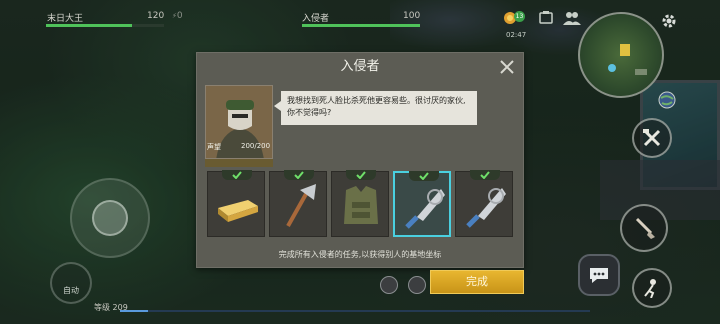  What do you see at coordinates (516, 35) in the screenshot?
I see `clock: 02:47` at bounding box center [516, 35].